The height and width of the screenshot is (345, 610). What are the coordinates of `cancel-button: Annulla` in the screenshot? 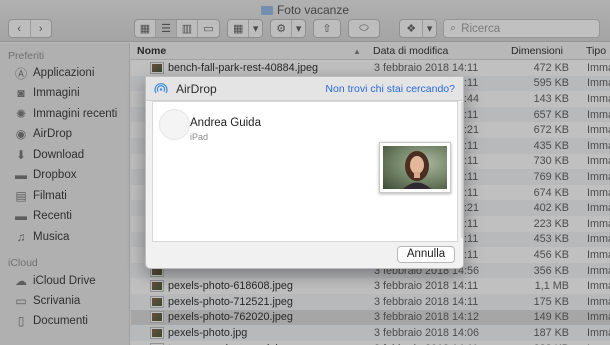 It's located at (426, 254).